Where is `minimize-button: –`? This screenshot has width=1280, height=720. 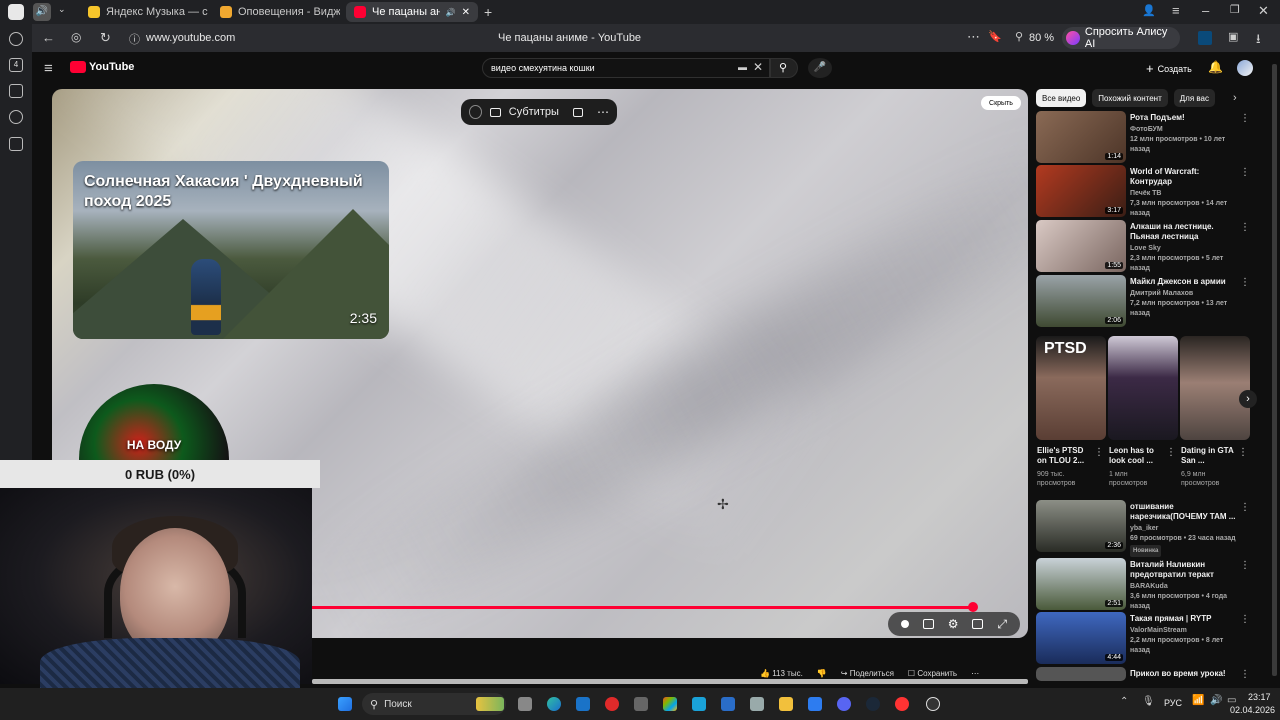
minimize-button: – is located at coordinates (1205, 10).